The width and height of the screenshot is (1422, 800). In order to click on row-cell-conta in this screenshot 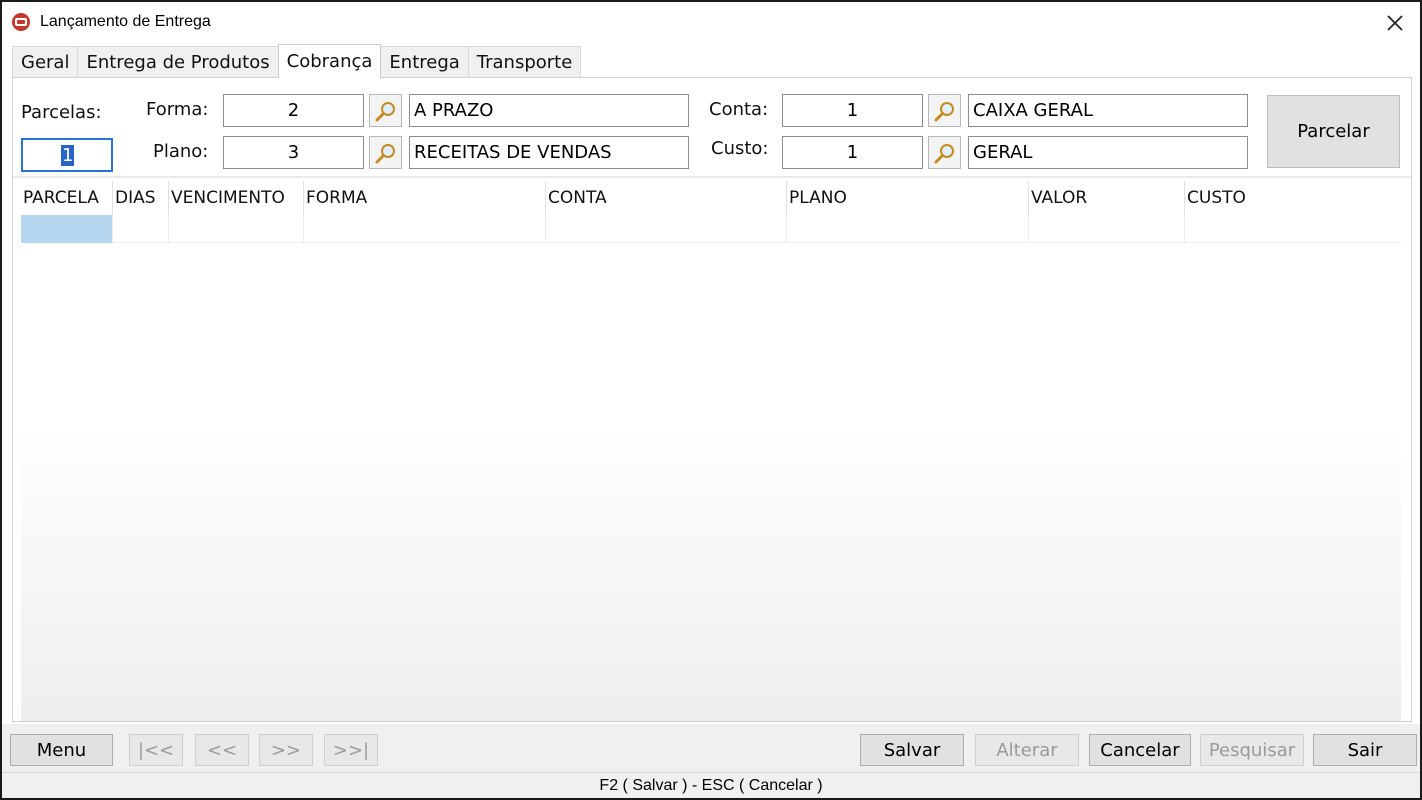, I will do `click(666, 229)`.